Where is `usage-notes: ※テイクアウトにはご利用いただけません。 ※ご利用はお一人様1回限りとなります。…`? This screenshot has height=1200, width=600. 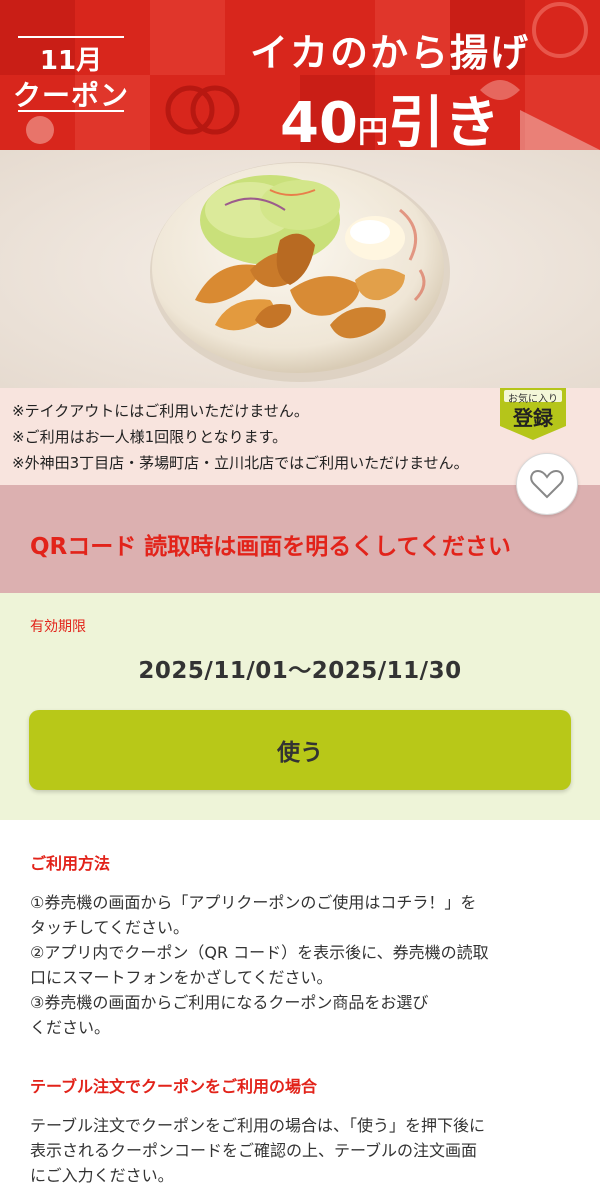 usage-notes: ※テイクアウトにはご利用いただけません。 ※ご利用はお一人様1回限りとなります。… is located at coordinates (300, 436).